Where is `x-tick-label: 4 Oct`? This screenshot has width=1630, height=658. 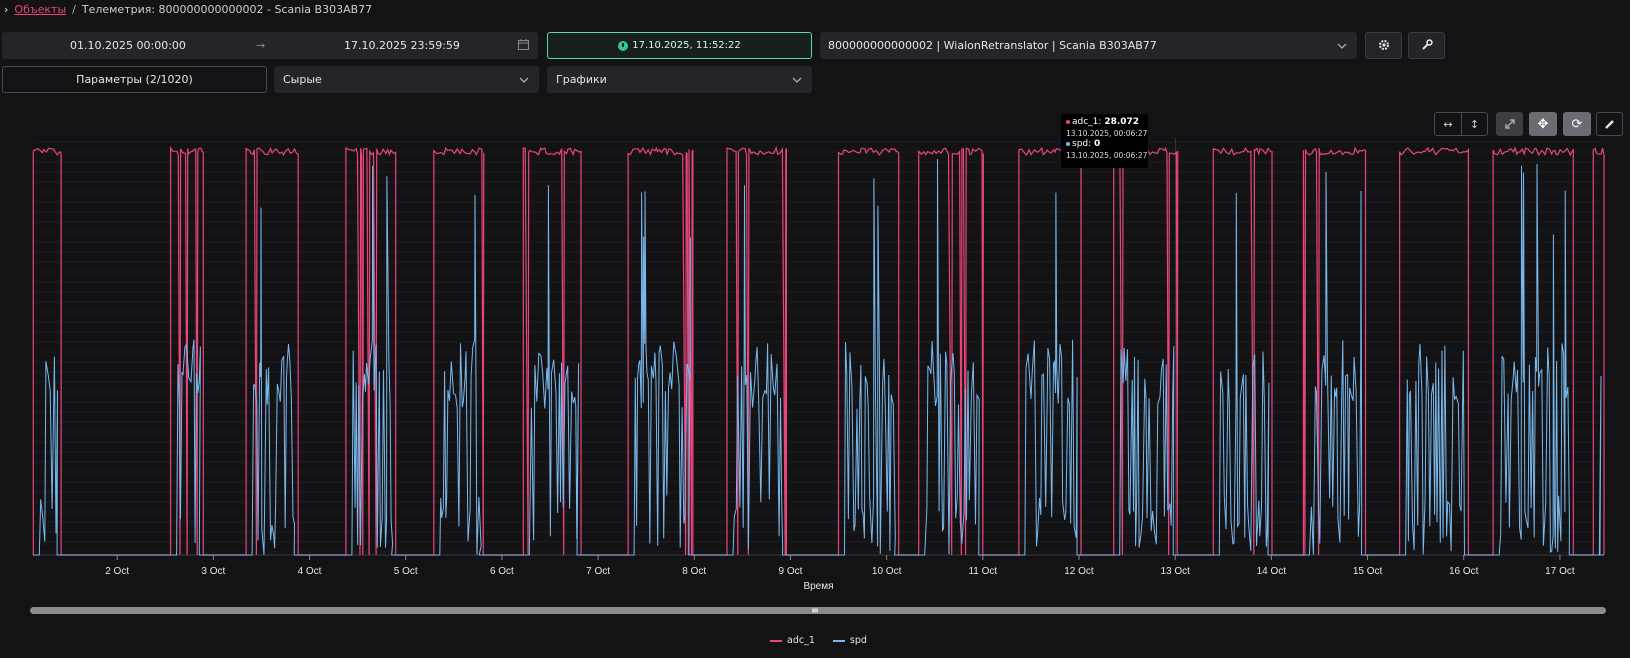 x-tick-label: 4 Oct is located at coordinates (310, 571).